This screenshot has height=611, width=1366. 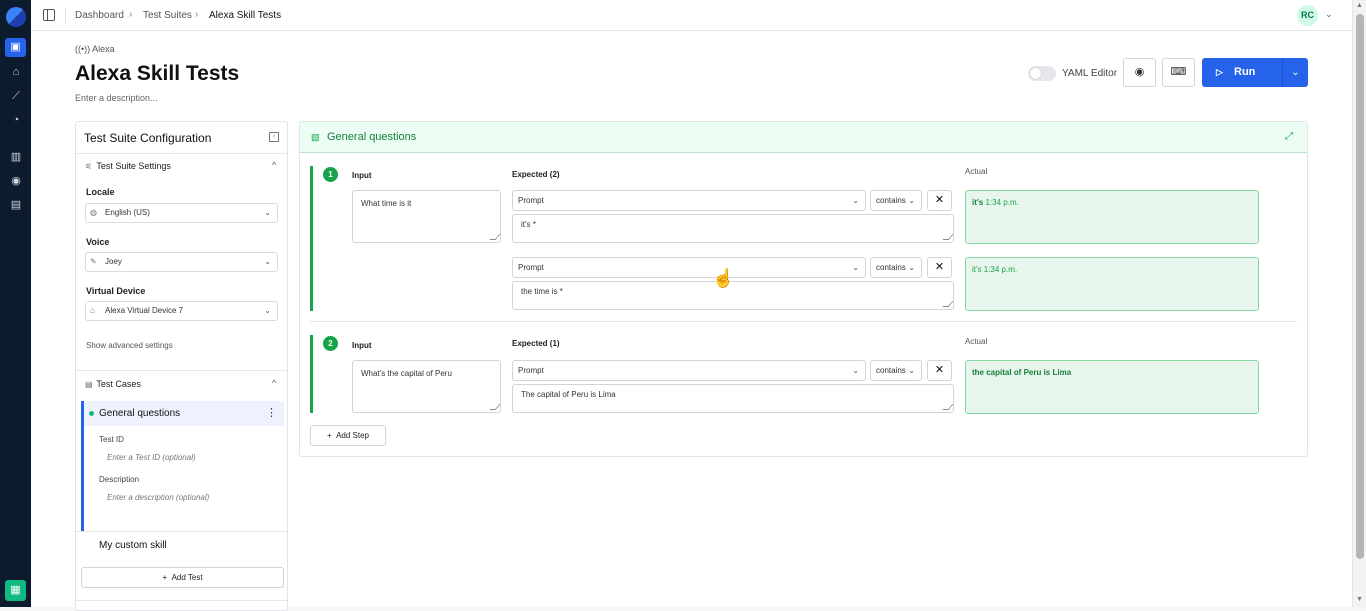 What do you see at coordinates (139, 413) in the screenshot?
I see `test-case-name: General questions` at bounding box center [139, 413].